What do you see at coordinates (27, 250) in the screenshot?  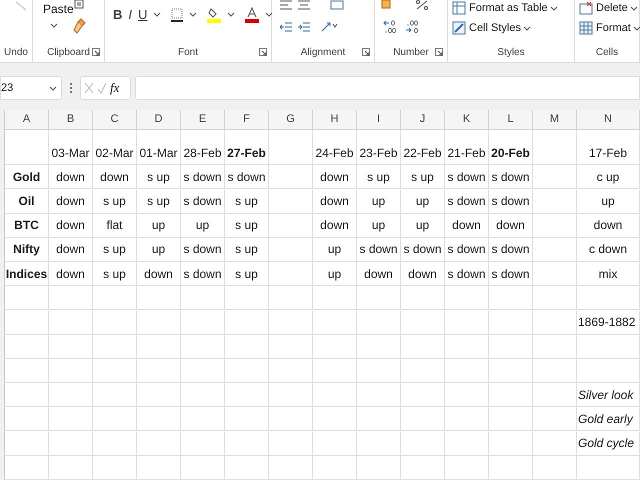 I see `table-cell: Nifty` at bounding box center [27, 250].